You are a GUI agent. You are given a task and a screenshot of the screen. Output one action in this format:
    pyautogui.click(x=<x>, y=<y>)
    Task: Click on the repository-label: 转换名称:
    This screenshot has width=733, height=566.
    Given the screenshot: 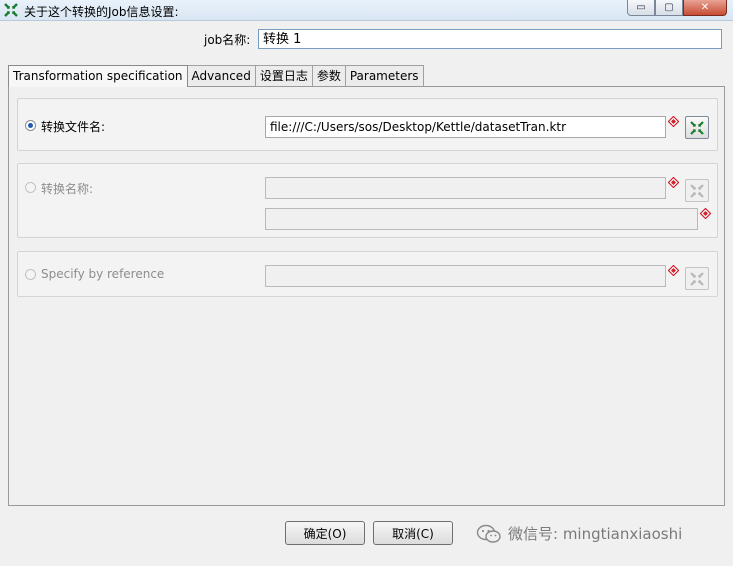 What is the action you would take?
    pyautogui.click(x=67, y=189)
    